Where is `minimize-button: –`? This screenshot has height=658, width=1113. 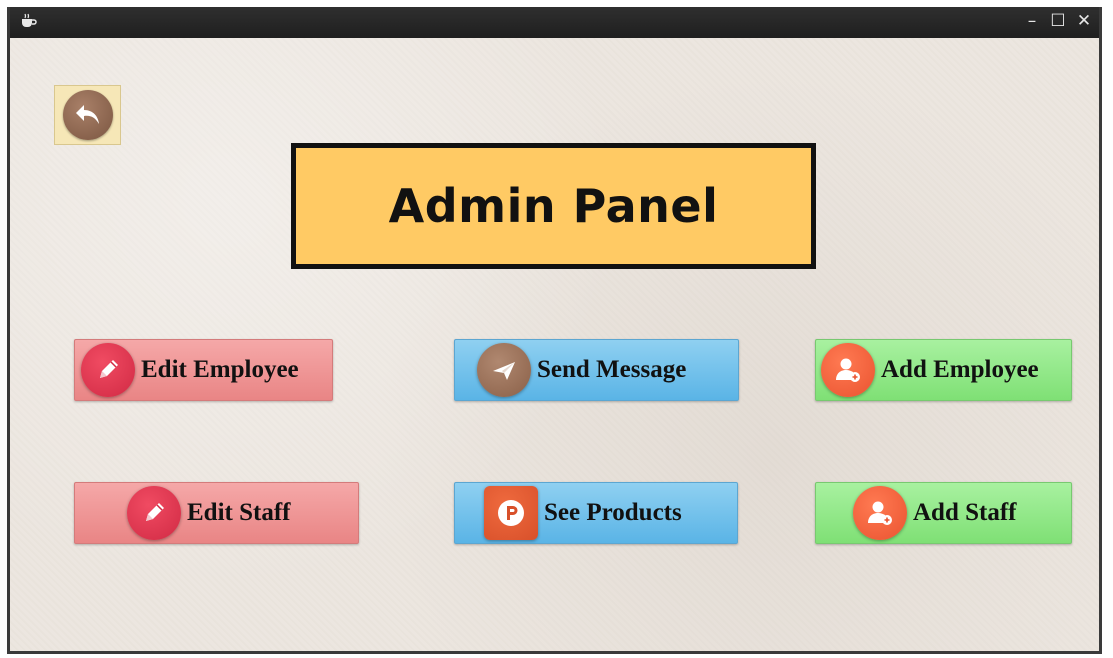
minimize-button: – is located at coordinates (1032, 21).